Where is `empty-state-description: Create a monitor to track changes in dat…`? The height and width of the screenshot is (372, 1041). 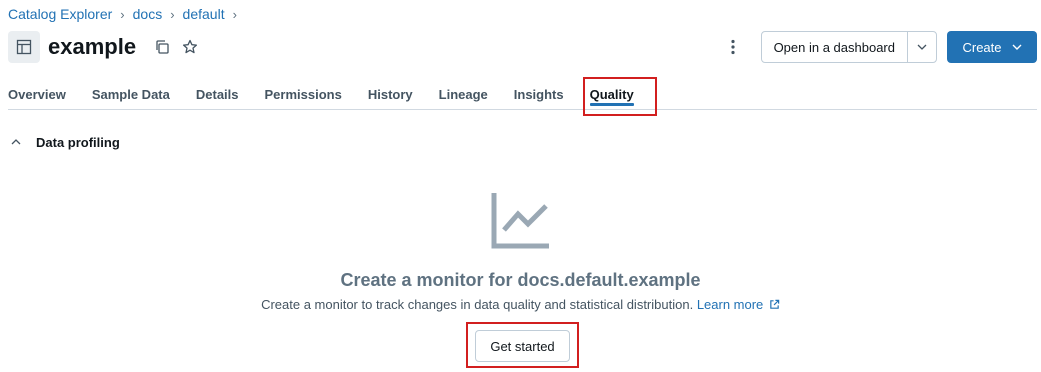
empty-state-description: Create a monitor to track changes in dat… is located at coordinates (520, 304).